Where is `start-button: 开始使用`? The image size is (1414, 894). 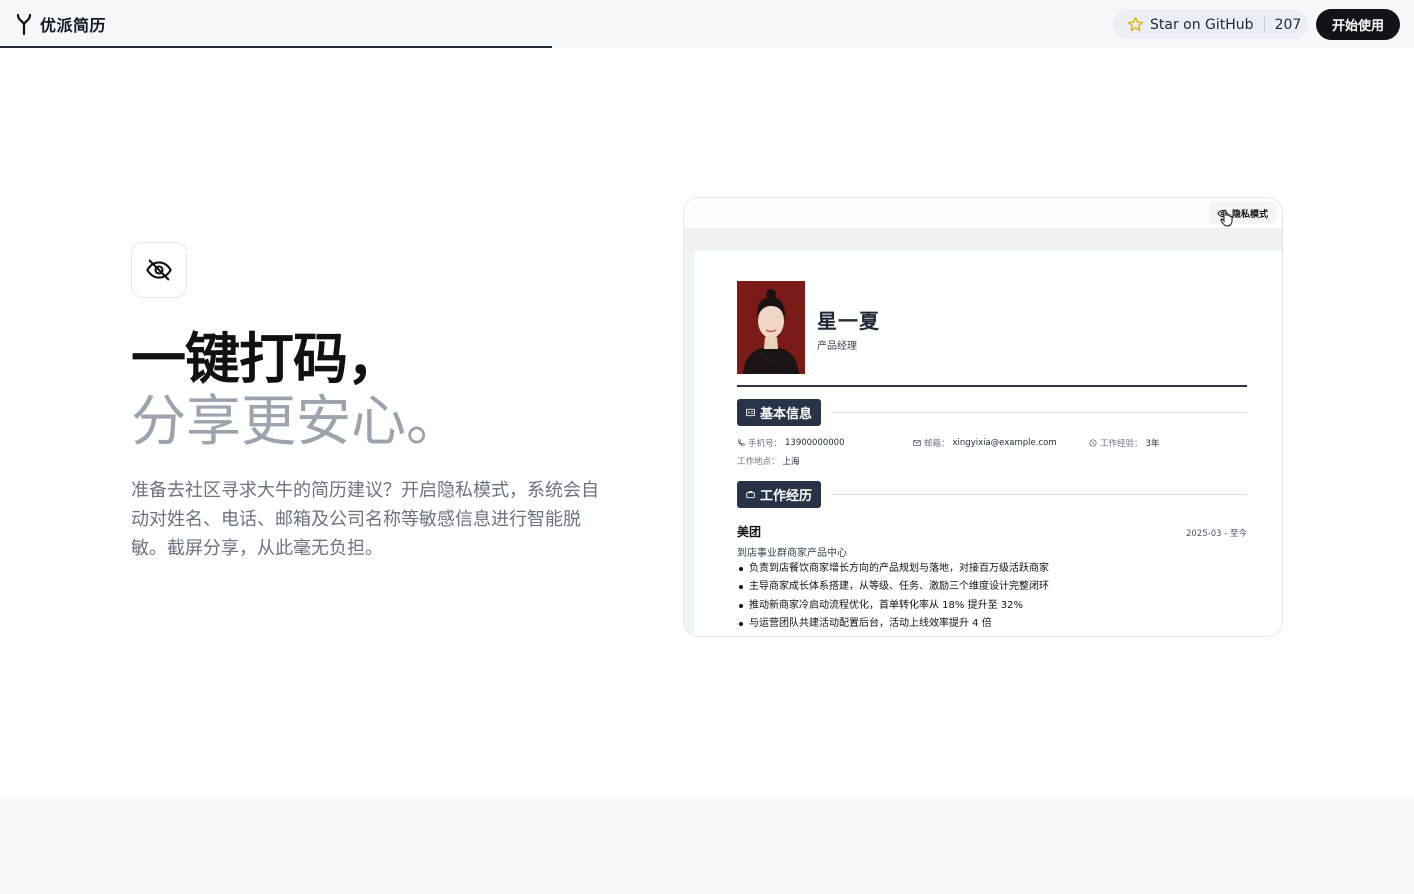
start-button: 开始使用 is located at coordinates (1358, 24).